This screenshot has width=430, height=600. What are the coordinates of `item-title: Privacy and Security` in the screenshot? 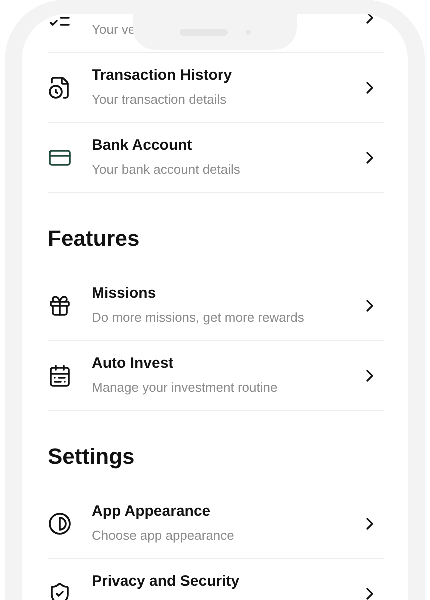 It's located at (166, 581).